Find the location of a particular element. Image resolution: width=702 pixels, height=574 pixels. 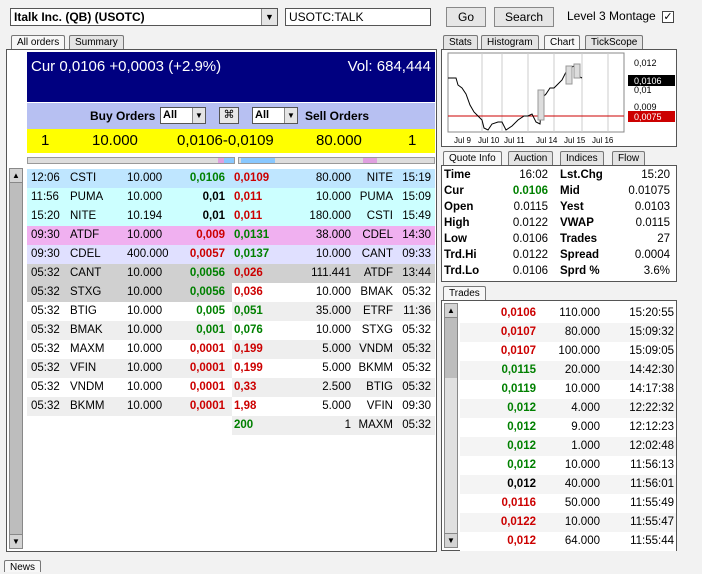

symbol-input: USOTC:TALK is located at coordinates (358, 17).